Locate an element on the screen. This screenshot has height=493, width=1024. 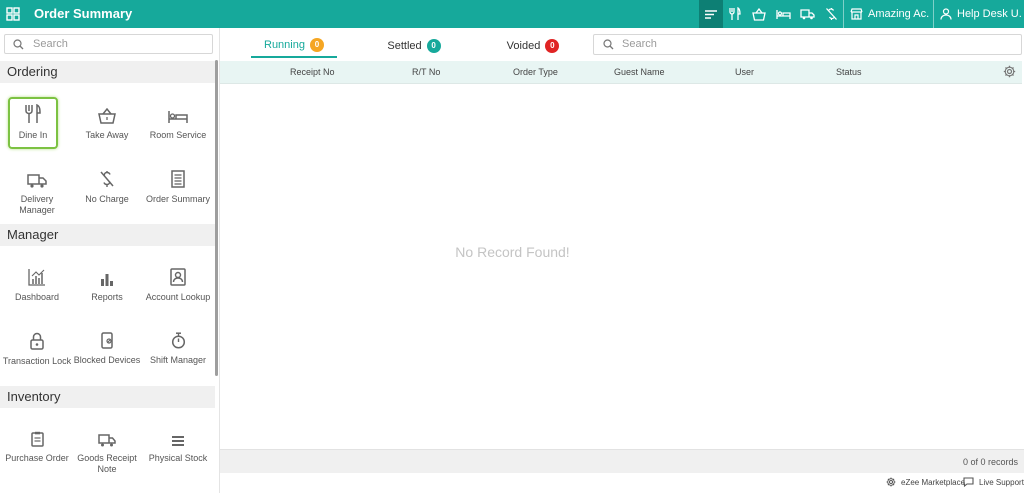
menu-item-label: Blocked Devices is located at coordinates (107, 360).